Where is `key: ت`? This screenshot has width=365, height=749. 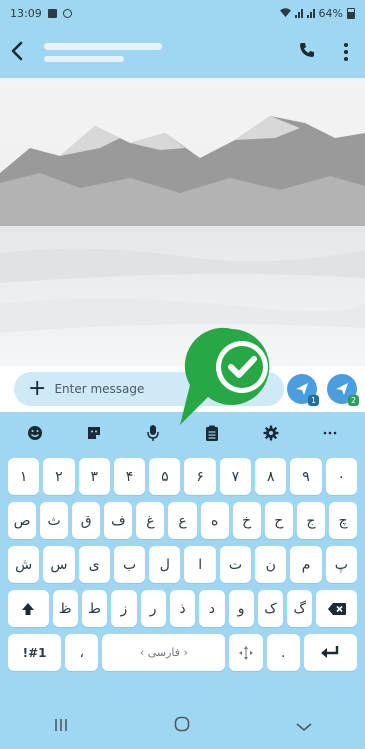
key: ت is located at coordinates (235, 564).